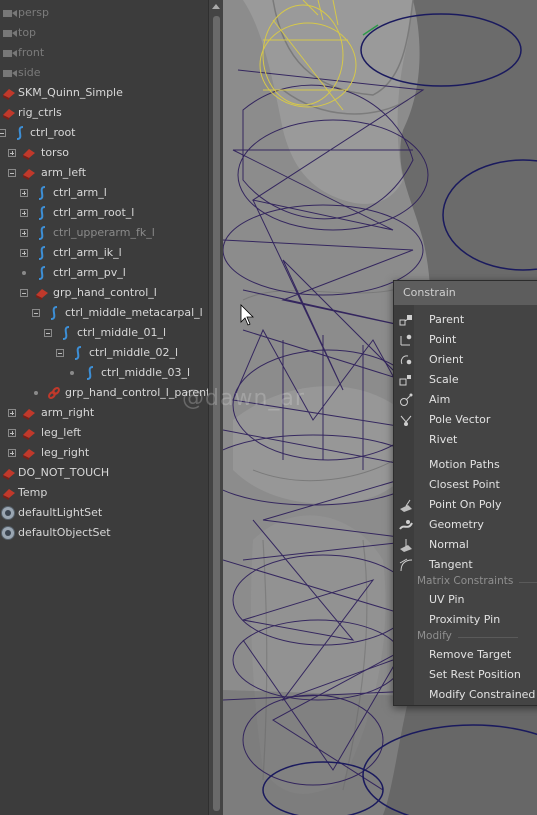 The image size is (537, 815). Describe the element at coordinates (104, 393) in the screenshot. I see `outliner-item-grp-hand-control-l-parentc: grp_hand_control_l_parentC` at that location.